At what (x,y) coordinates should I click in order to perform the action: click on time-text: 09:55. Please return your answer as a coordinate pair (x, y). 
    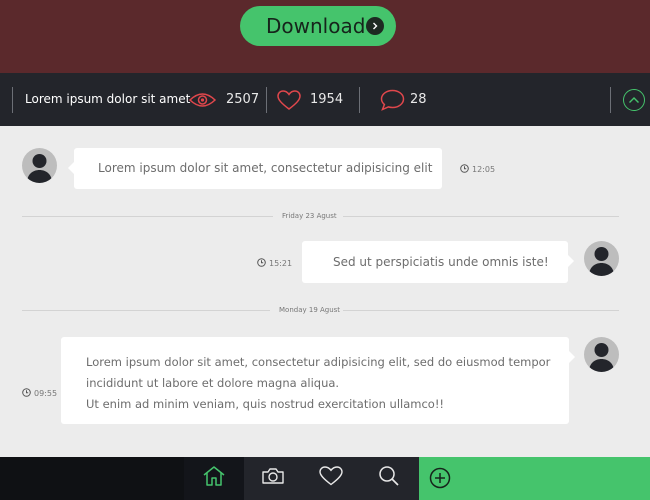
    Looking at the image, I should click on (46, 393).